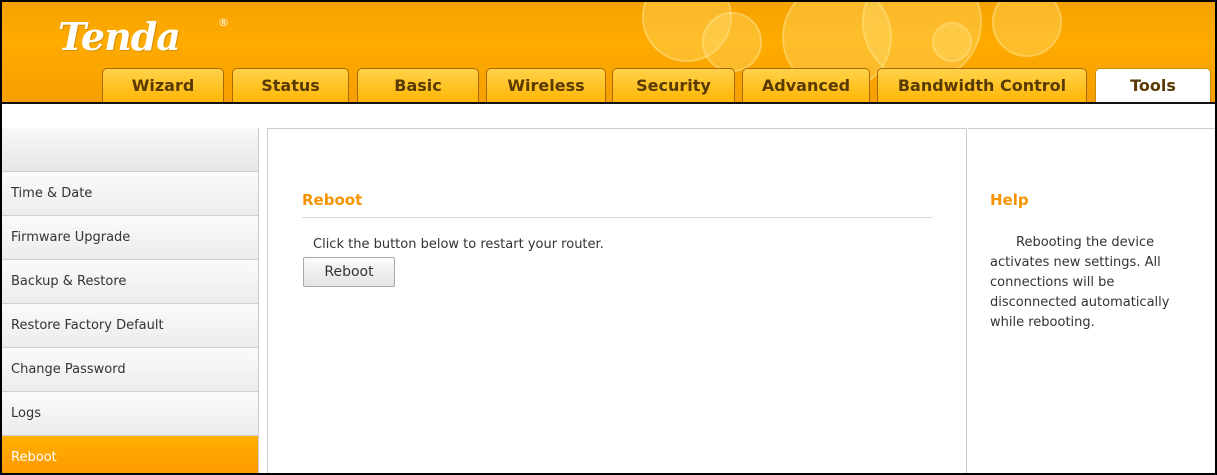 Image resolution: width=1217 pixels, height=475 pixels. What do you see at coordinates (130, 282) in the screenshot?
I see `sidebar-item-backup-restore: Backup & Restore` at bounding box center [130, 282].